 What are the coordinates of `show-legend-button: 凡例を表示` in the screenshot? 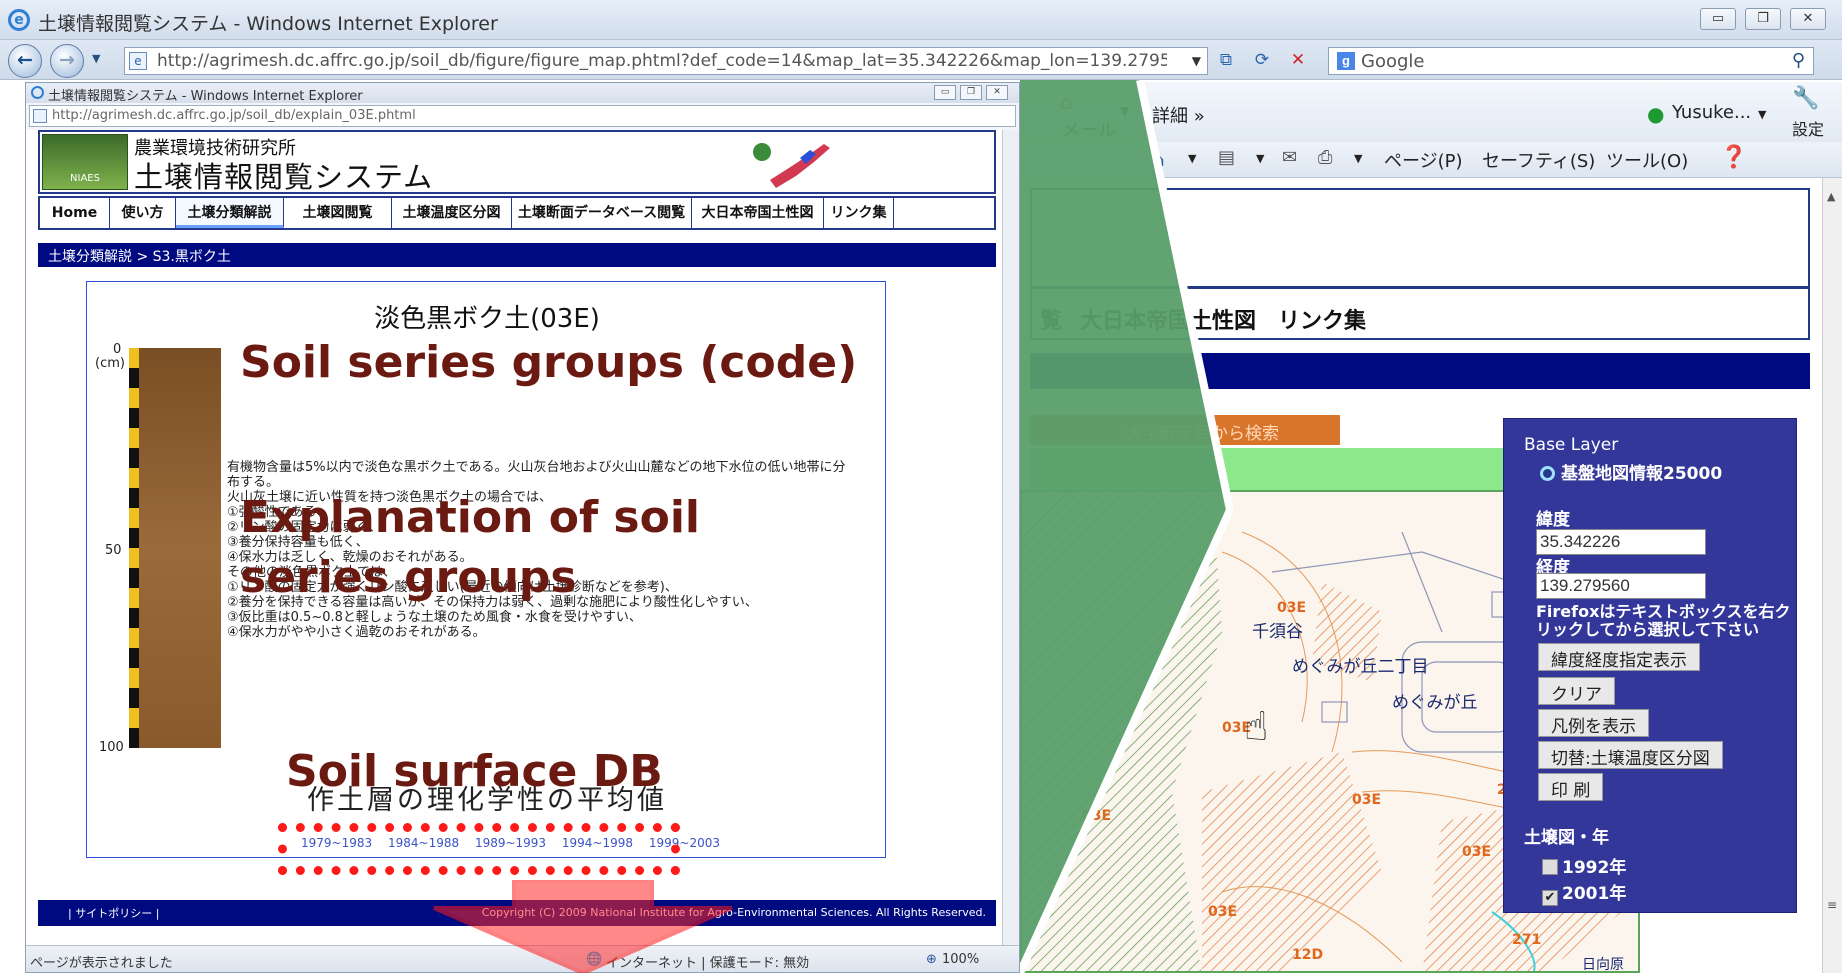 It's located at (1593, 723).